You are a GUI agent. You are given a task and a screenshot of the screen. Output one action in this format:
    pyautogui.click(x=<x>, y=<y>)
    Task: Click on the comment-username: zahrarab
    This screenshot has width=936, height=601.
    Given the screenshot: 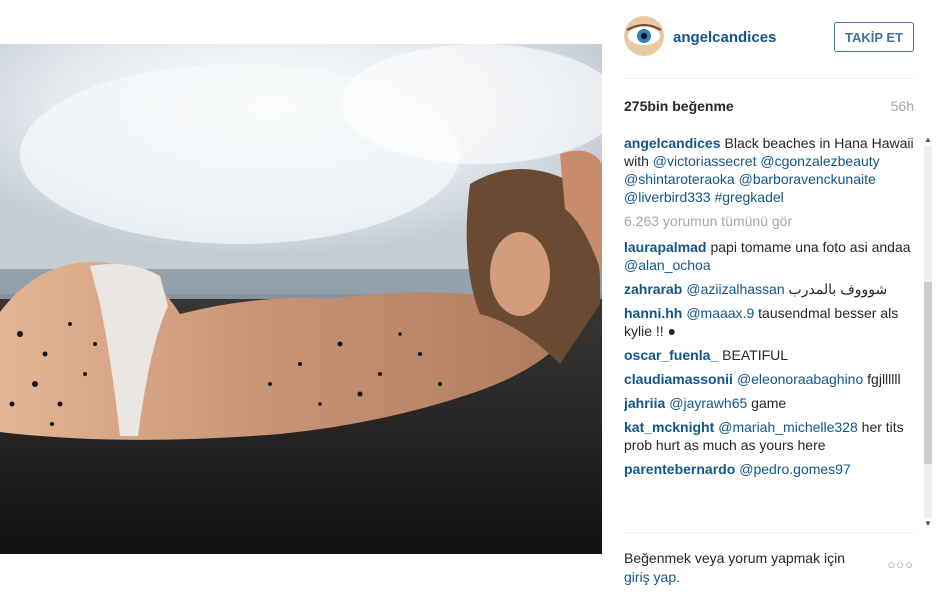 What is the action you would take?
    pyautogui.click(x=653, y=289)
    